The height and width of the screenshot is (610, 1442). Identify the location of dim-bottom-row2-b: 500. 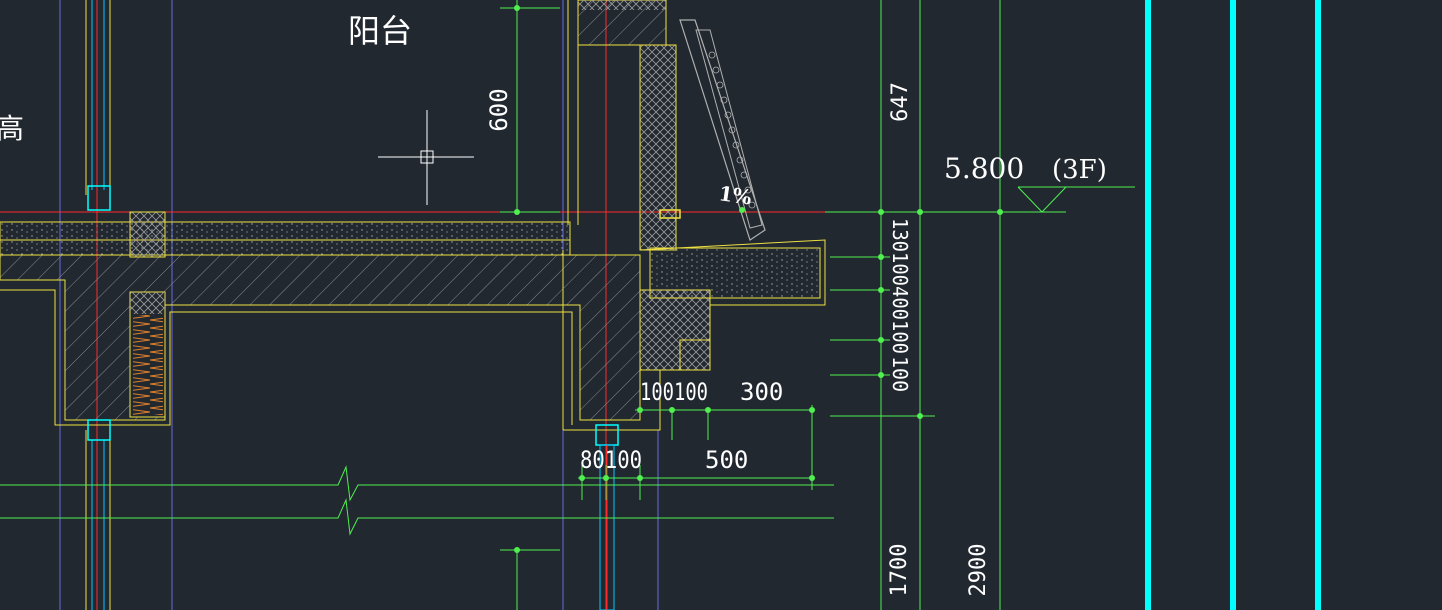
(726, 460).